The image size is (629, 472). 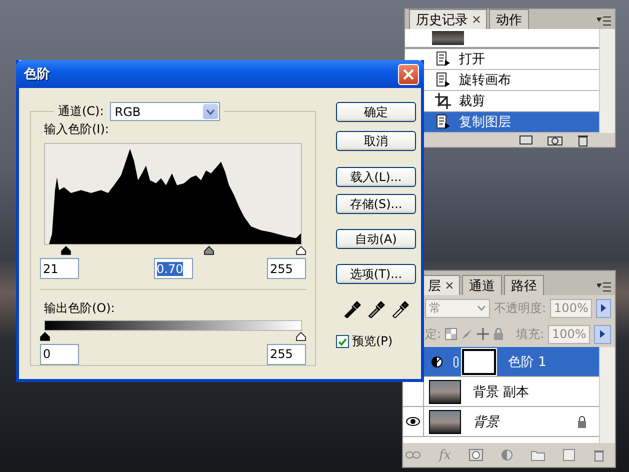 I want to click on eye-icon, so click(x=413, y=421).